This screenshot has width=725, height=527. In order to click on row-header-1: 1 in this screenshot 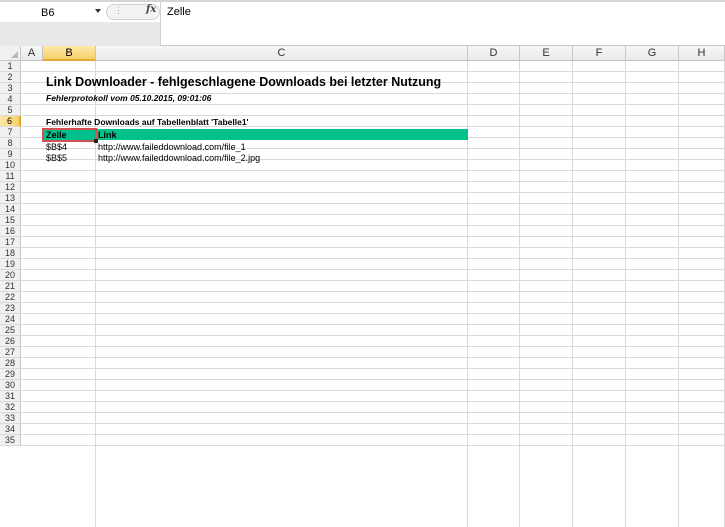, I will do `click(10, 66)`.